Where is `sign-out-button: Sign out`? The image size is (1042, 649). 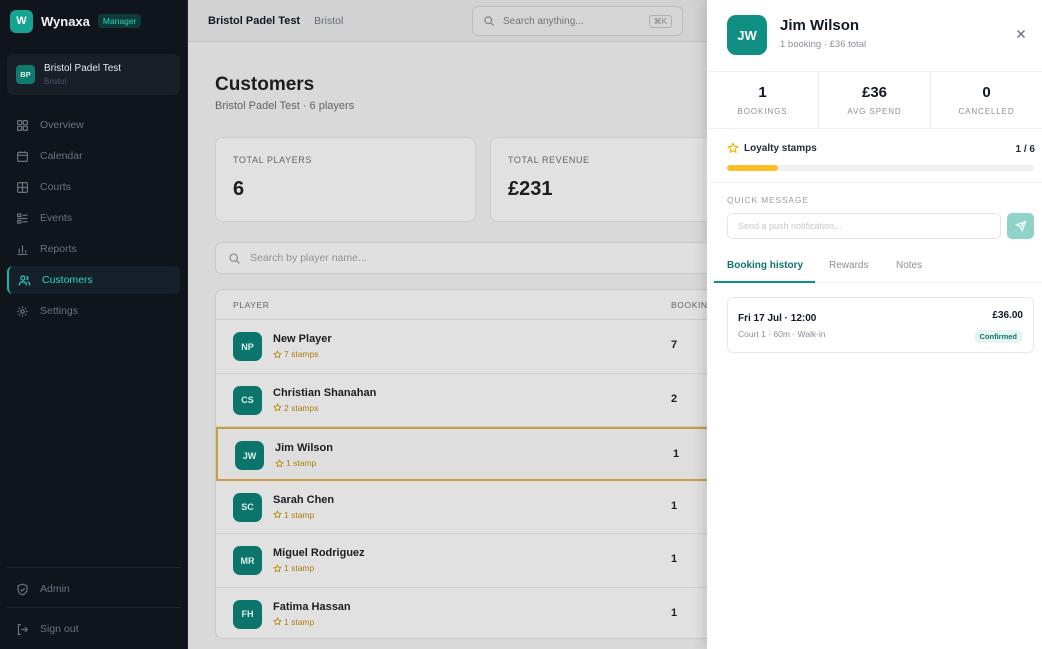
sign-out-button: Sign out is located at coordinates (94, 629).